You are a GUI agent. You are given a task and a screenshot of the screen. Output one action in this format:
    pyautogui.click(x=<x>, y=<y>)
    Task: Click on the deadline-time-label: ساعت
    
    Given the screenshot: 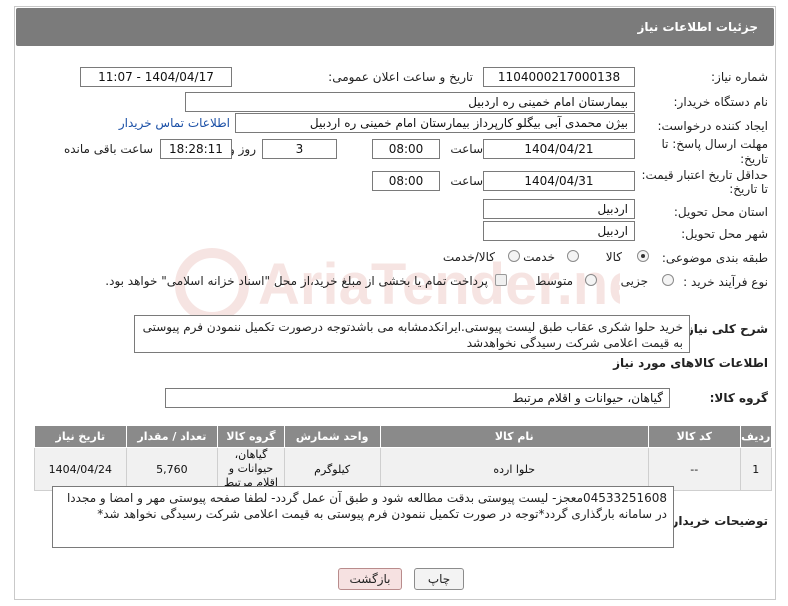 What is the action you would take?
    pyautogui.click(x=466, y=149)
    